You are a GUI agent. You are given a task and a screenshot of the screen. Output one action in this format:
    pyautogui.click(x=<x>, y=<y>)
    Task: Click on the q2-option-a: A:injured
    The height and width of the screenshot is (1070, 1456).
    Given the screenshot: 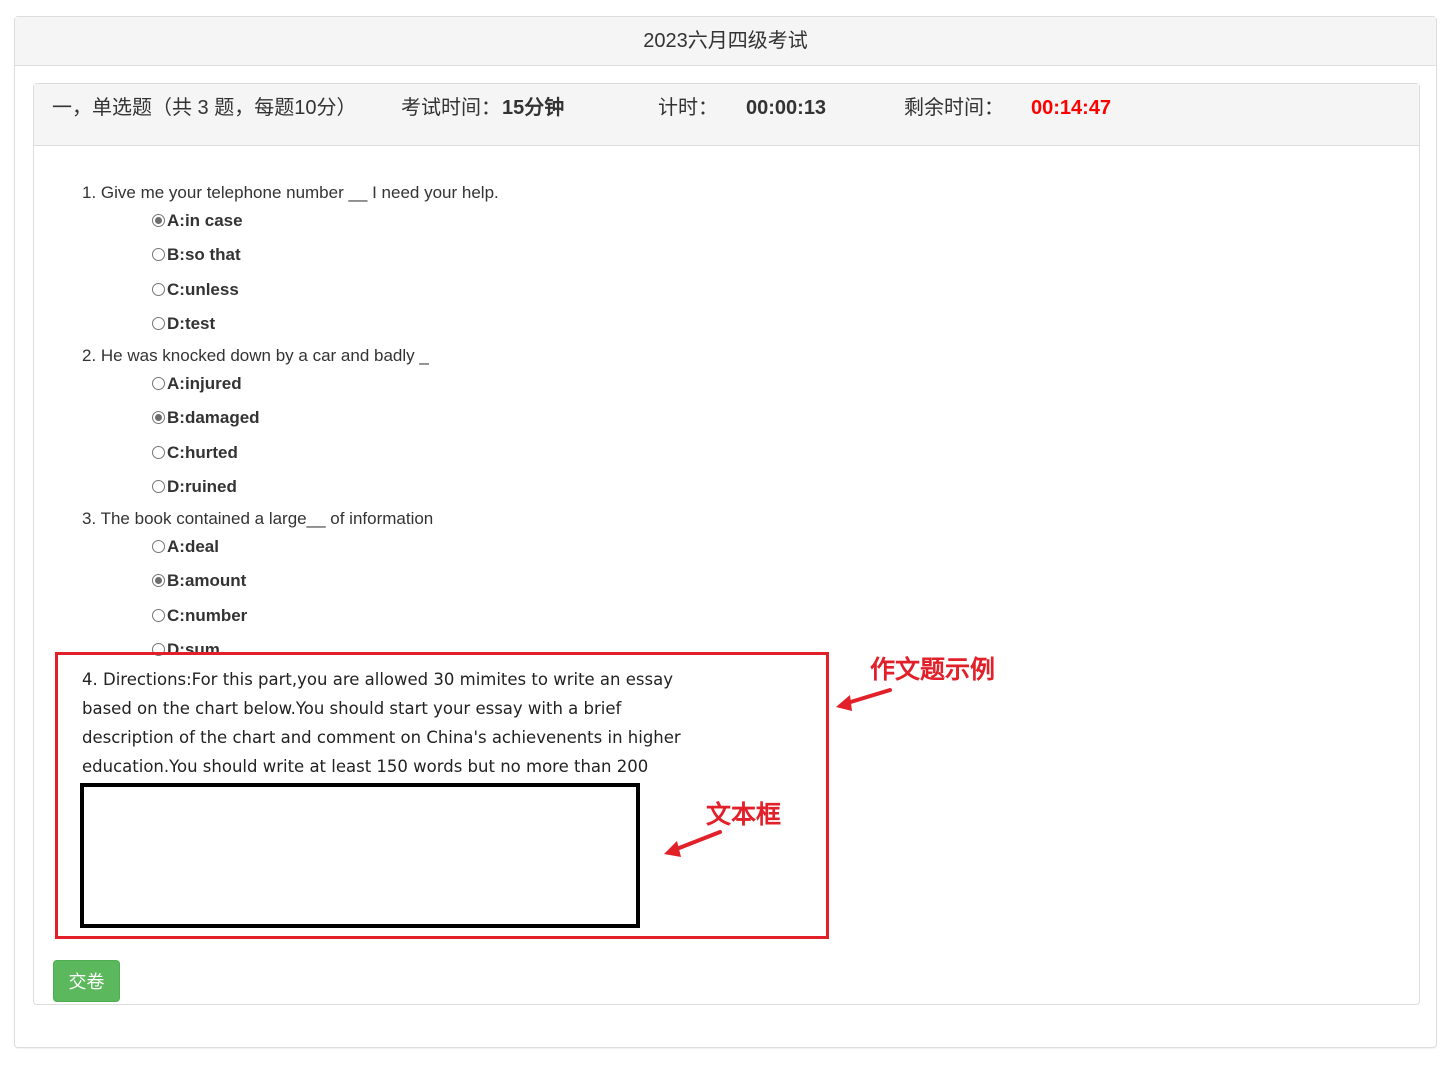 What is the action you would take?
    pyautogui.click(x=197, y=384)
    